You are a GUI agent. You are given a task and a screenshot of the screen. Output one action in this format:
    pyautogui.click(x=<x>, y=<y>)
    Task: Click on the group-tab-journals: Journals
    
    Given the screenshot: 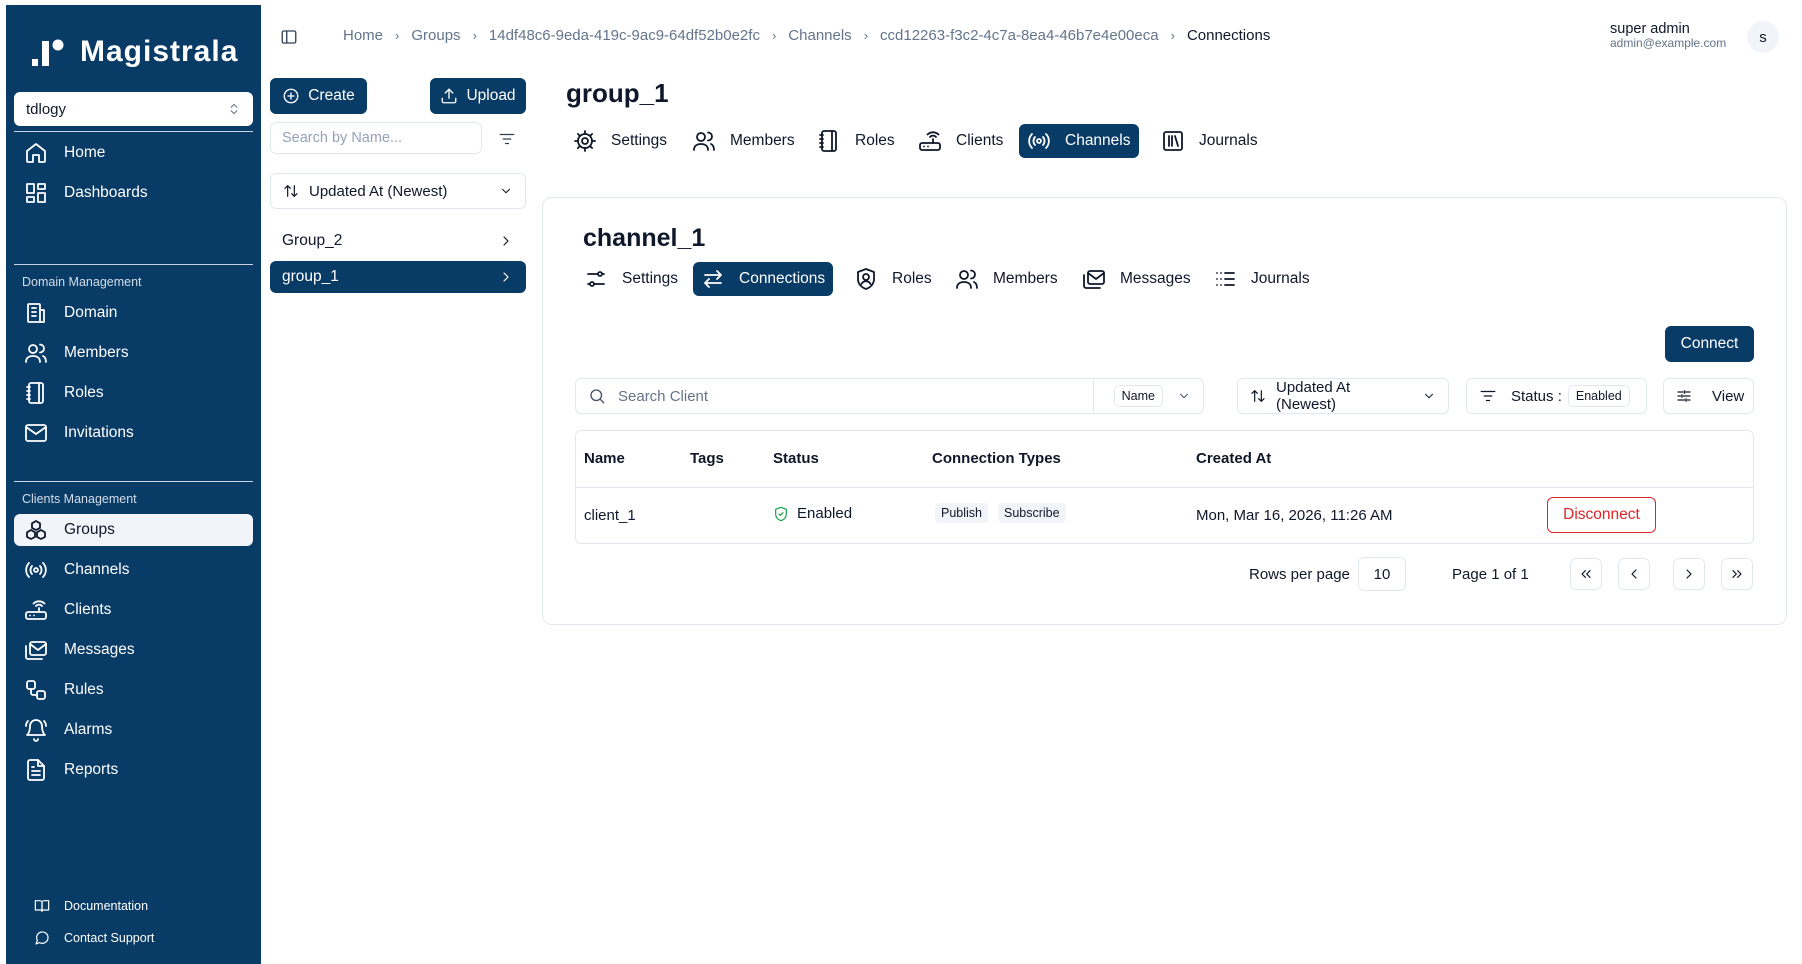 What is the action you would take?
    pyautogui.click(x=1209, y=141)
    